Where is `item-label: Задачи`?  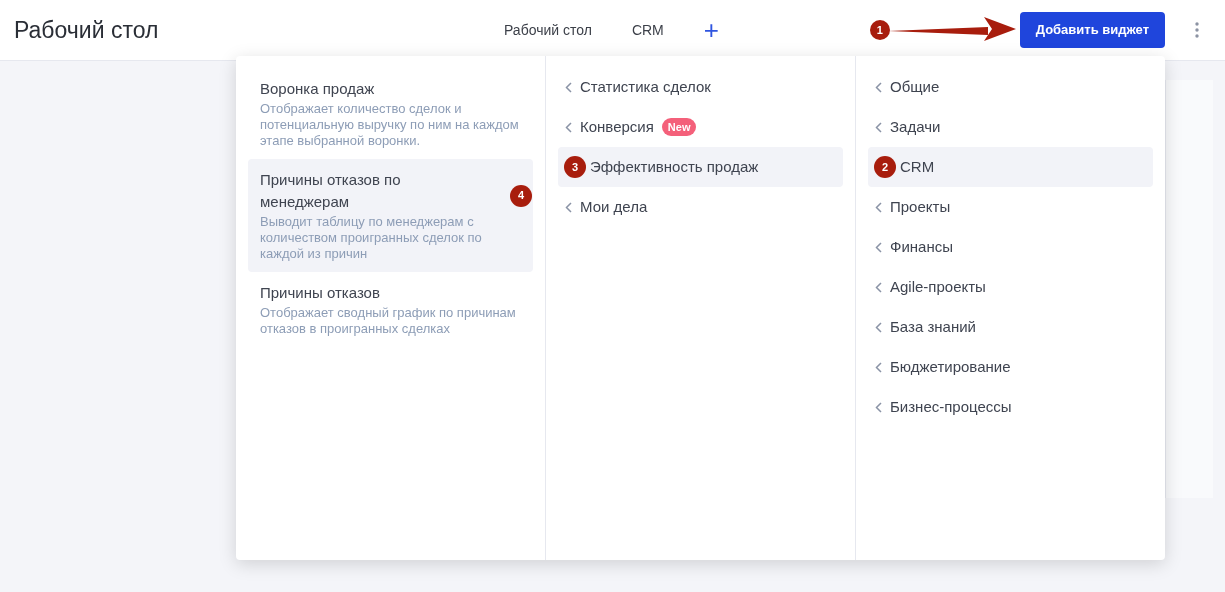 item-label: Задачи is located at coordinates (915, 126).